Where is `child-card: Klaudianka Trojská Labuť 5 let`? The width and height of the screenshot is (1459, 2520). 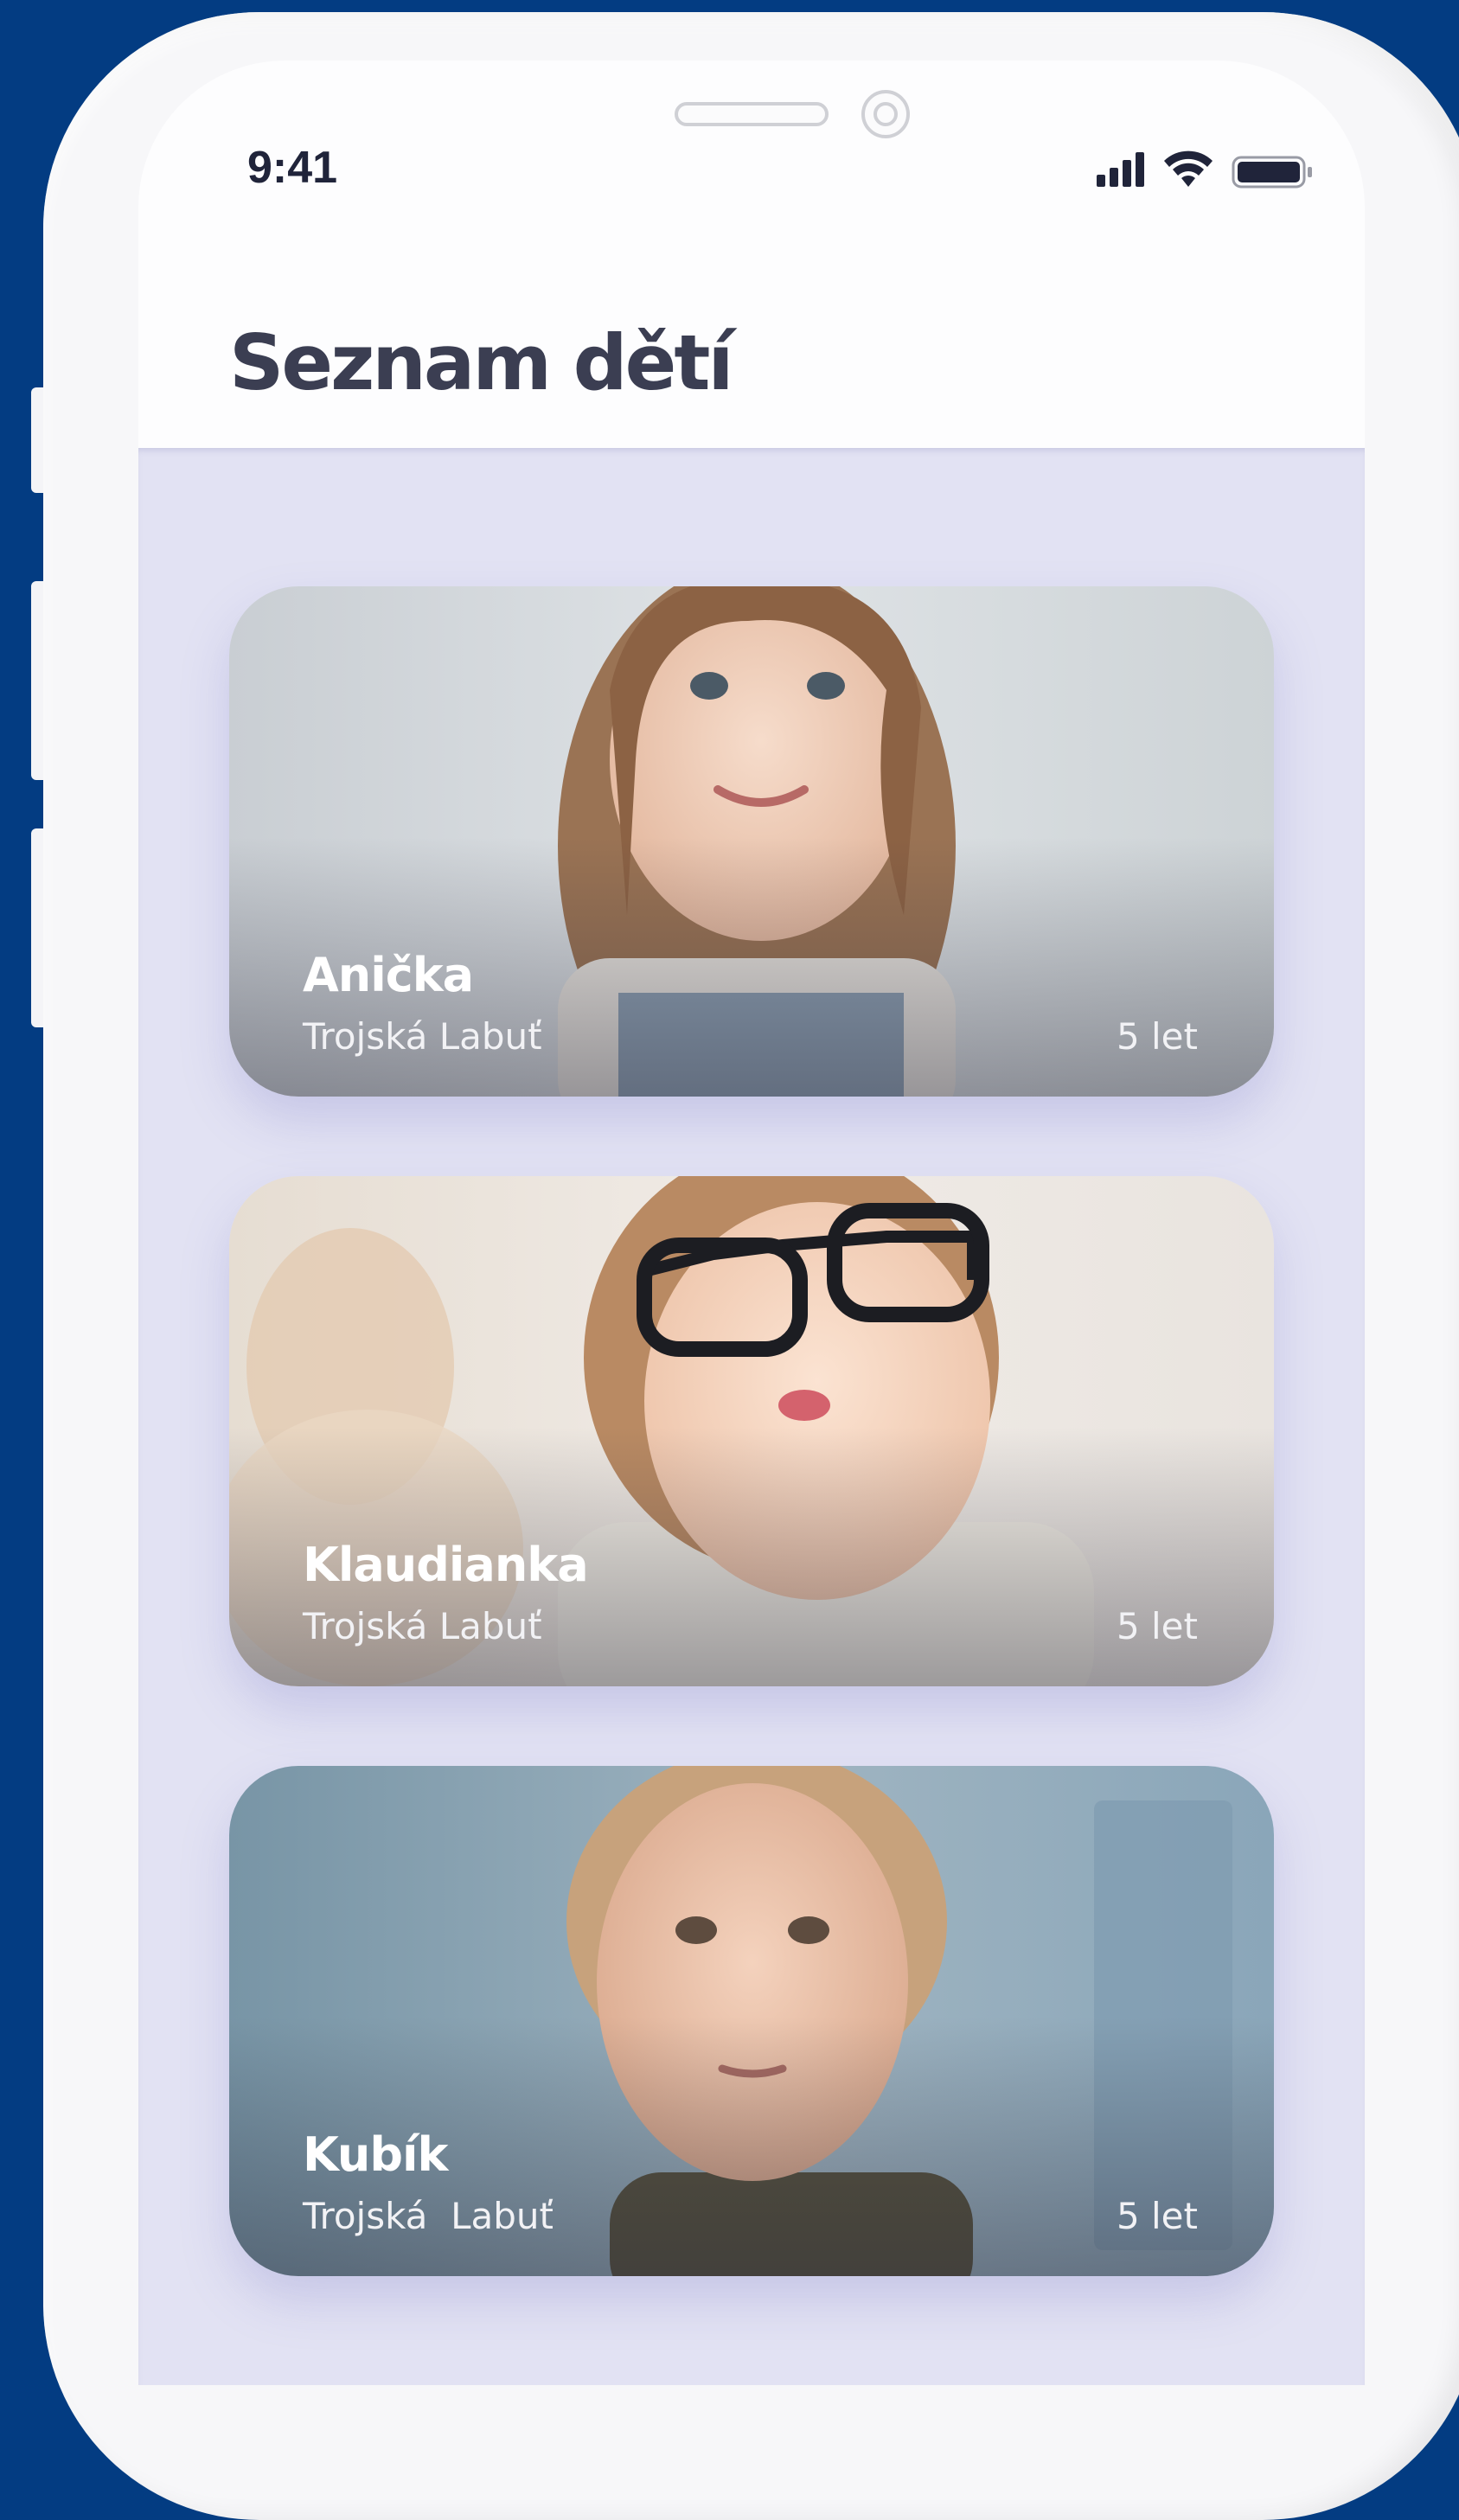 child-card: Klaudianka Trojská Labuť 5 let is located at coordinates (751, 1431).